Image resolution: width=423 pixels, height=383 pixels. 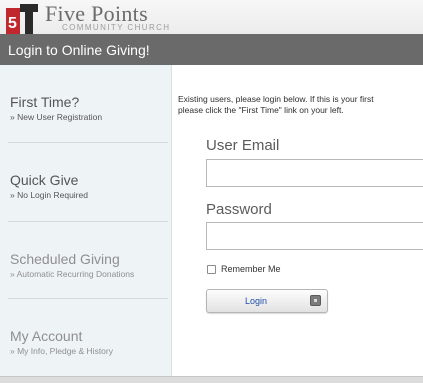 What do you see at coordinates (46, 336) in the screenshot?
I see `sidebar-item-title: My Account` at bounding box center [46, 336].